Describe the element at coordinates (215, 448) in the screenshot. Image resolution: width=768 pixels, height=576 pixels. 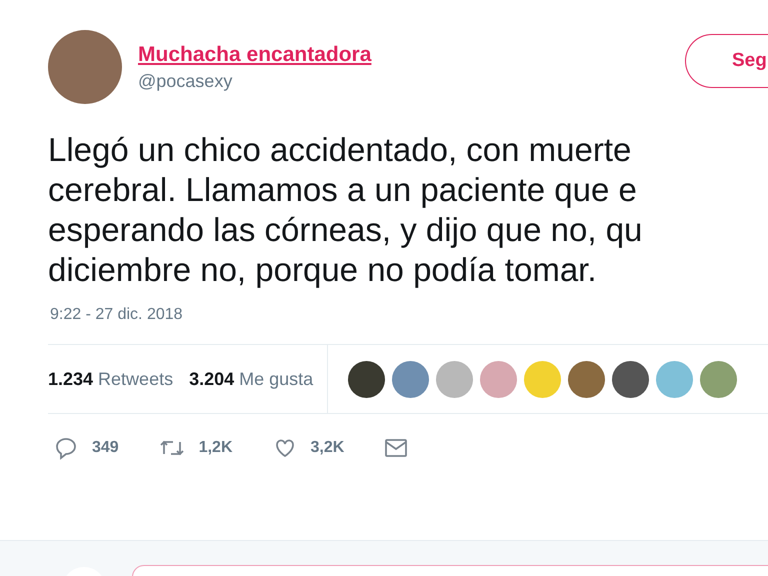
I see `action-count: 1,2K` at that location.